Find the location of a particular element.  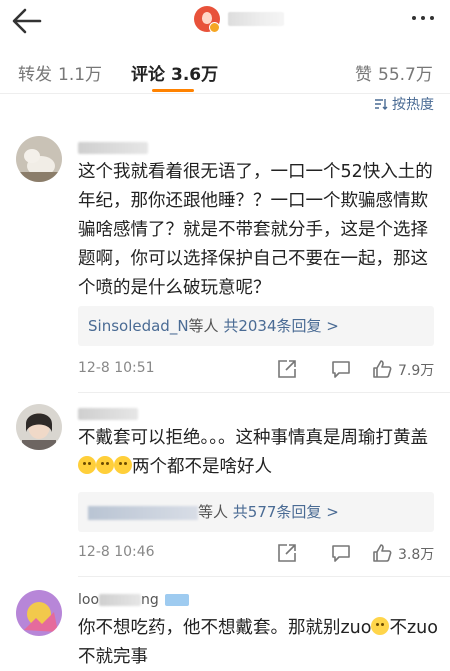

comment-text-part: 你不想吃药，他不想戴套。那就别zuo is located at coordinates (225, 628).